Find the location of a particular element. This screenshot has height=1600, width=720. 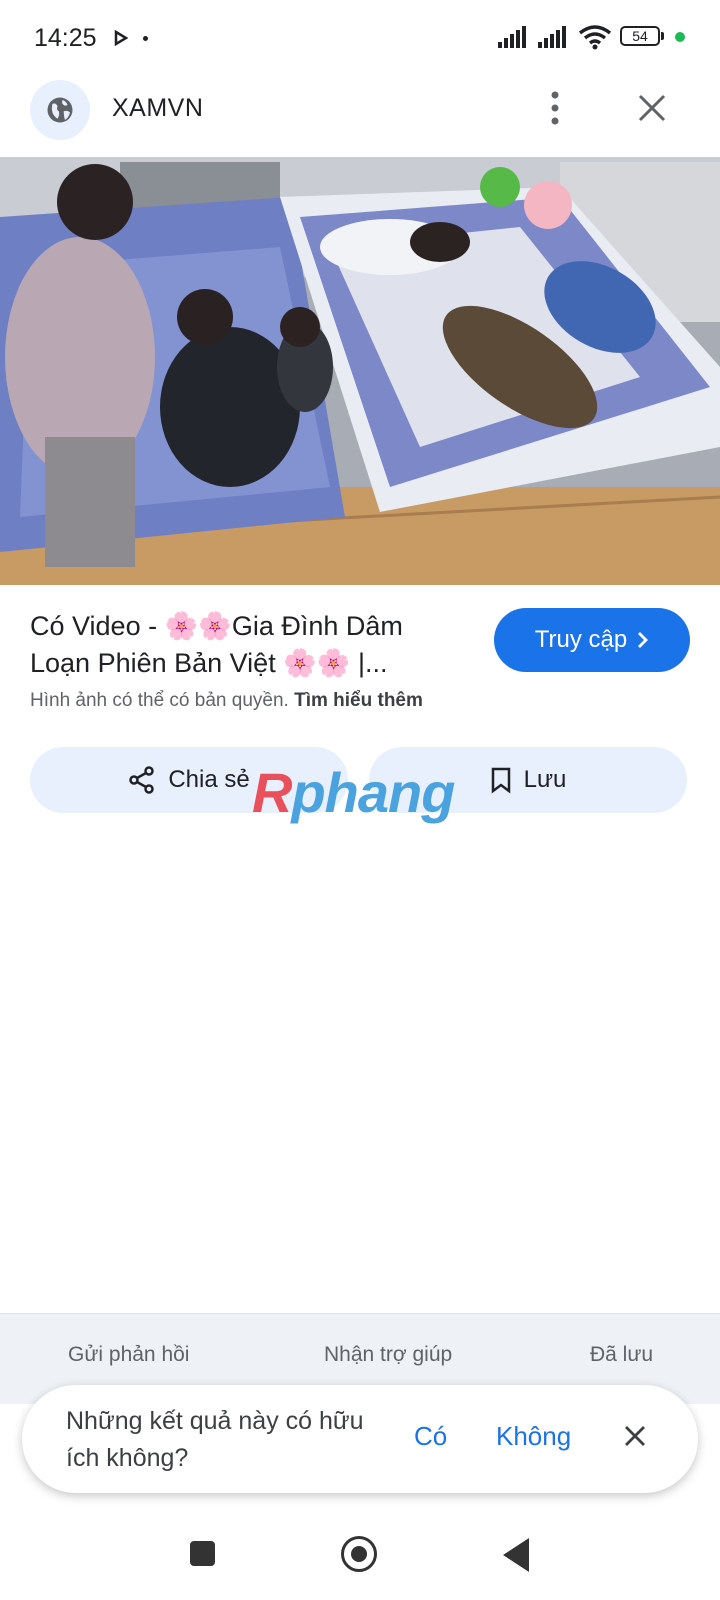

visit-label: Truy cập is located at coordinates (581, 639).